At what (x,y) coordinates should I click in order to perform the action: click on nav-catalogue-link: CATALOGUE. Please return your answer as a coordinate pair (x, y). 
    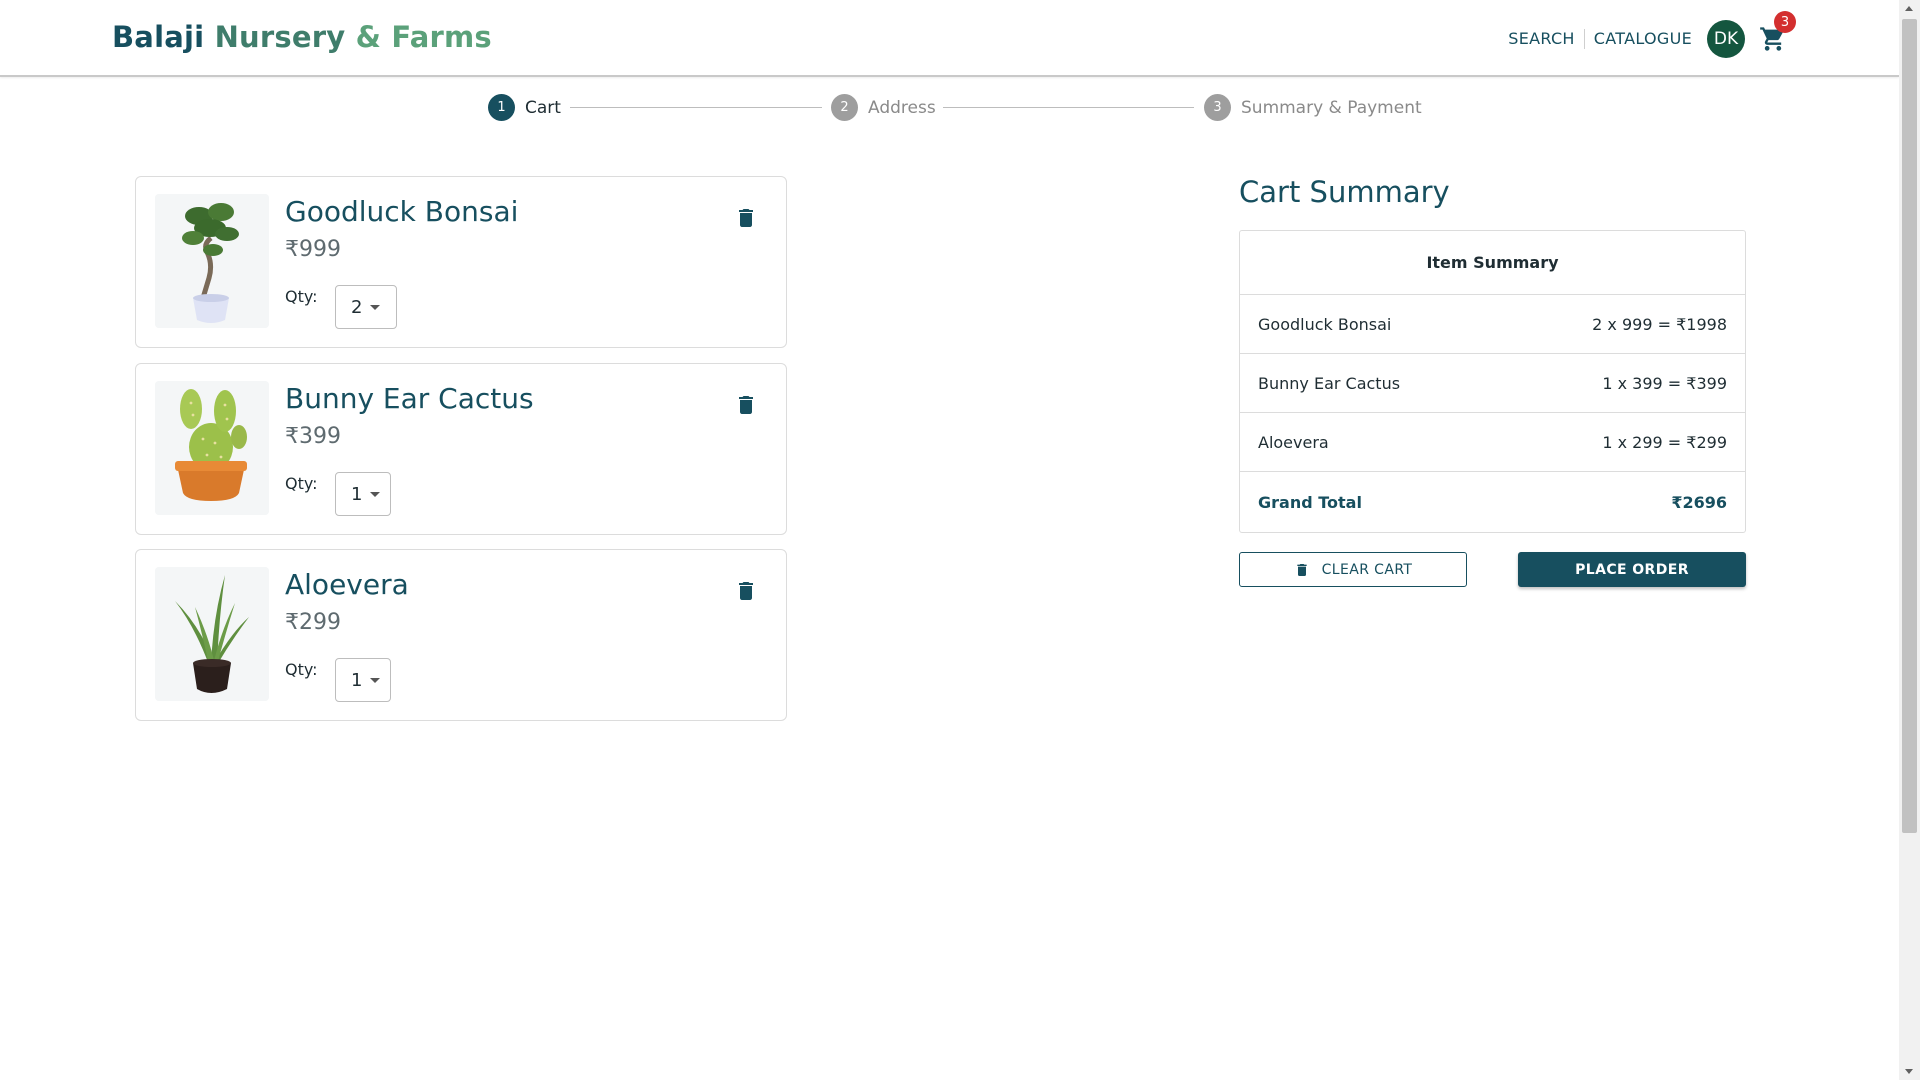
    Looking at the image, I should click on (1643, 39).